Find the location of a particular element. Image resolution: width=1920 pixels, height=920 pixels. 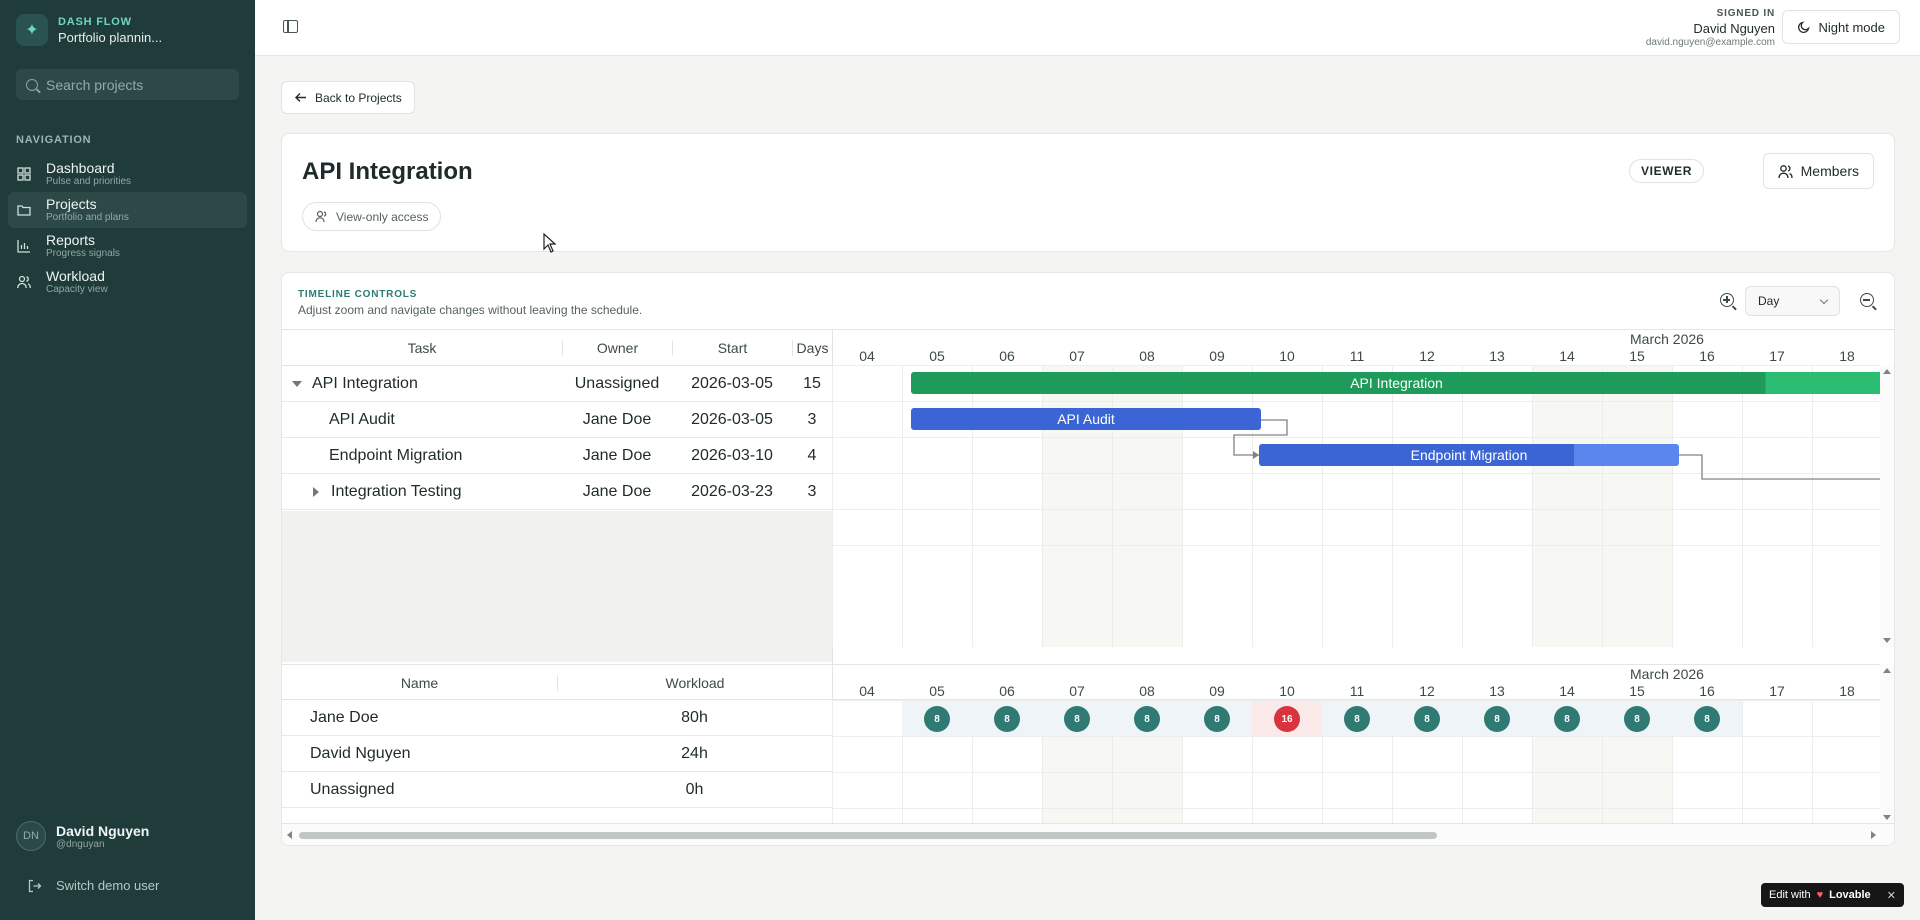

task-start: 2026-03-23 is located at coordinates (732, 491).